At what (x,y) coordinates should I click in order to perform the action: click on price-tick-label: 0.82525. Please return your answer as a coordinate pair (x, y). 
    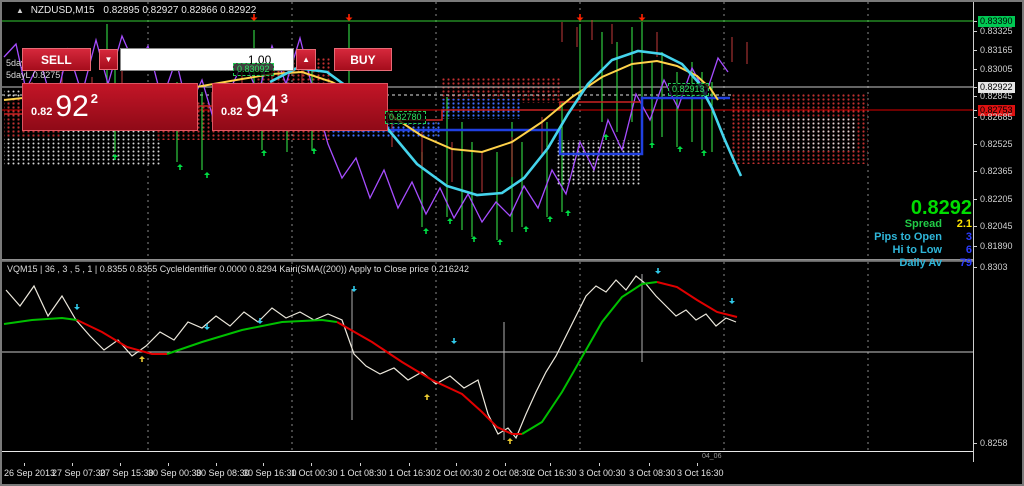
    Looking at the image, I should click on (996, 144).